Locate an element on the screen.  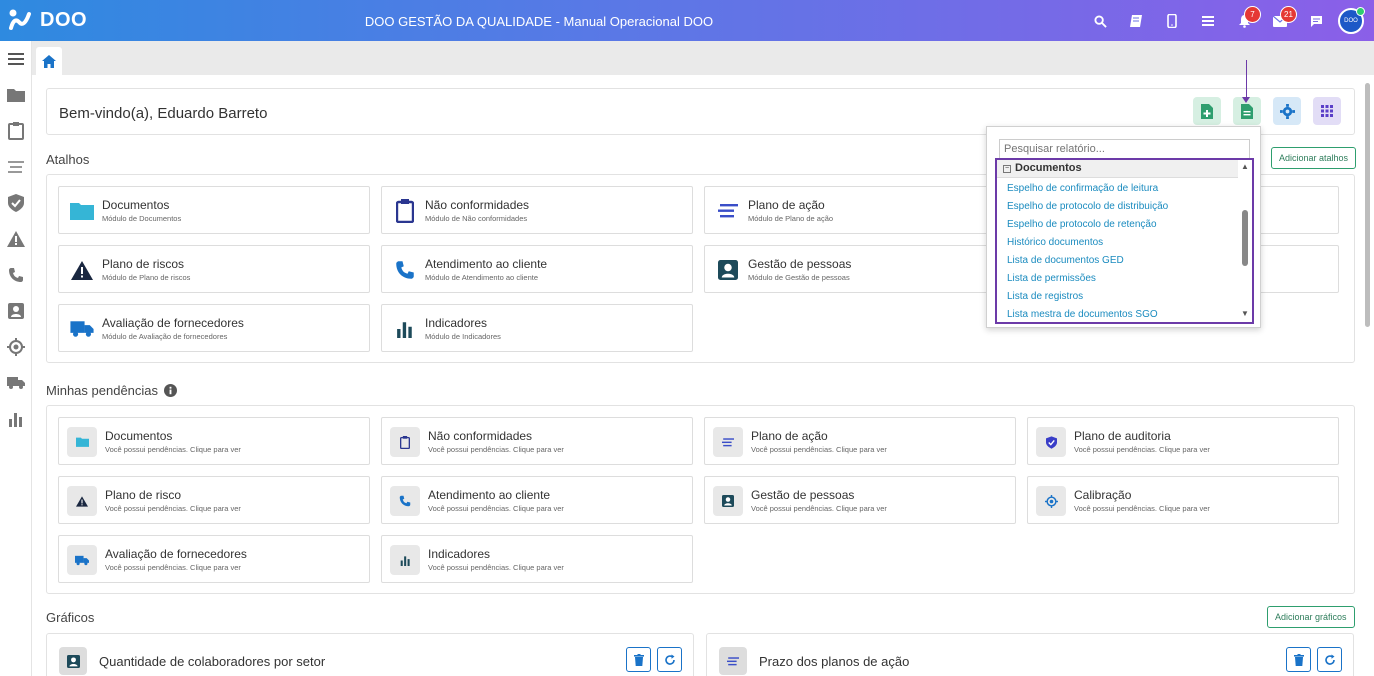
pending-title: Minhas pendências is located at coordinates (112, 390).